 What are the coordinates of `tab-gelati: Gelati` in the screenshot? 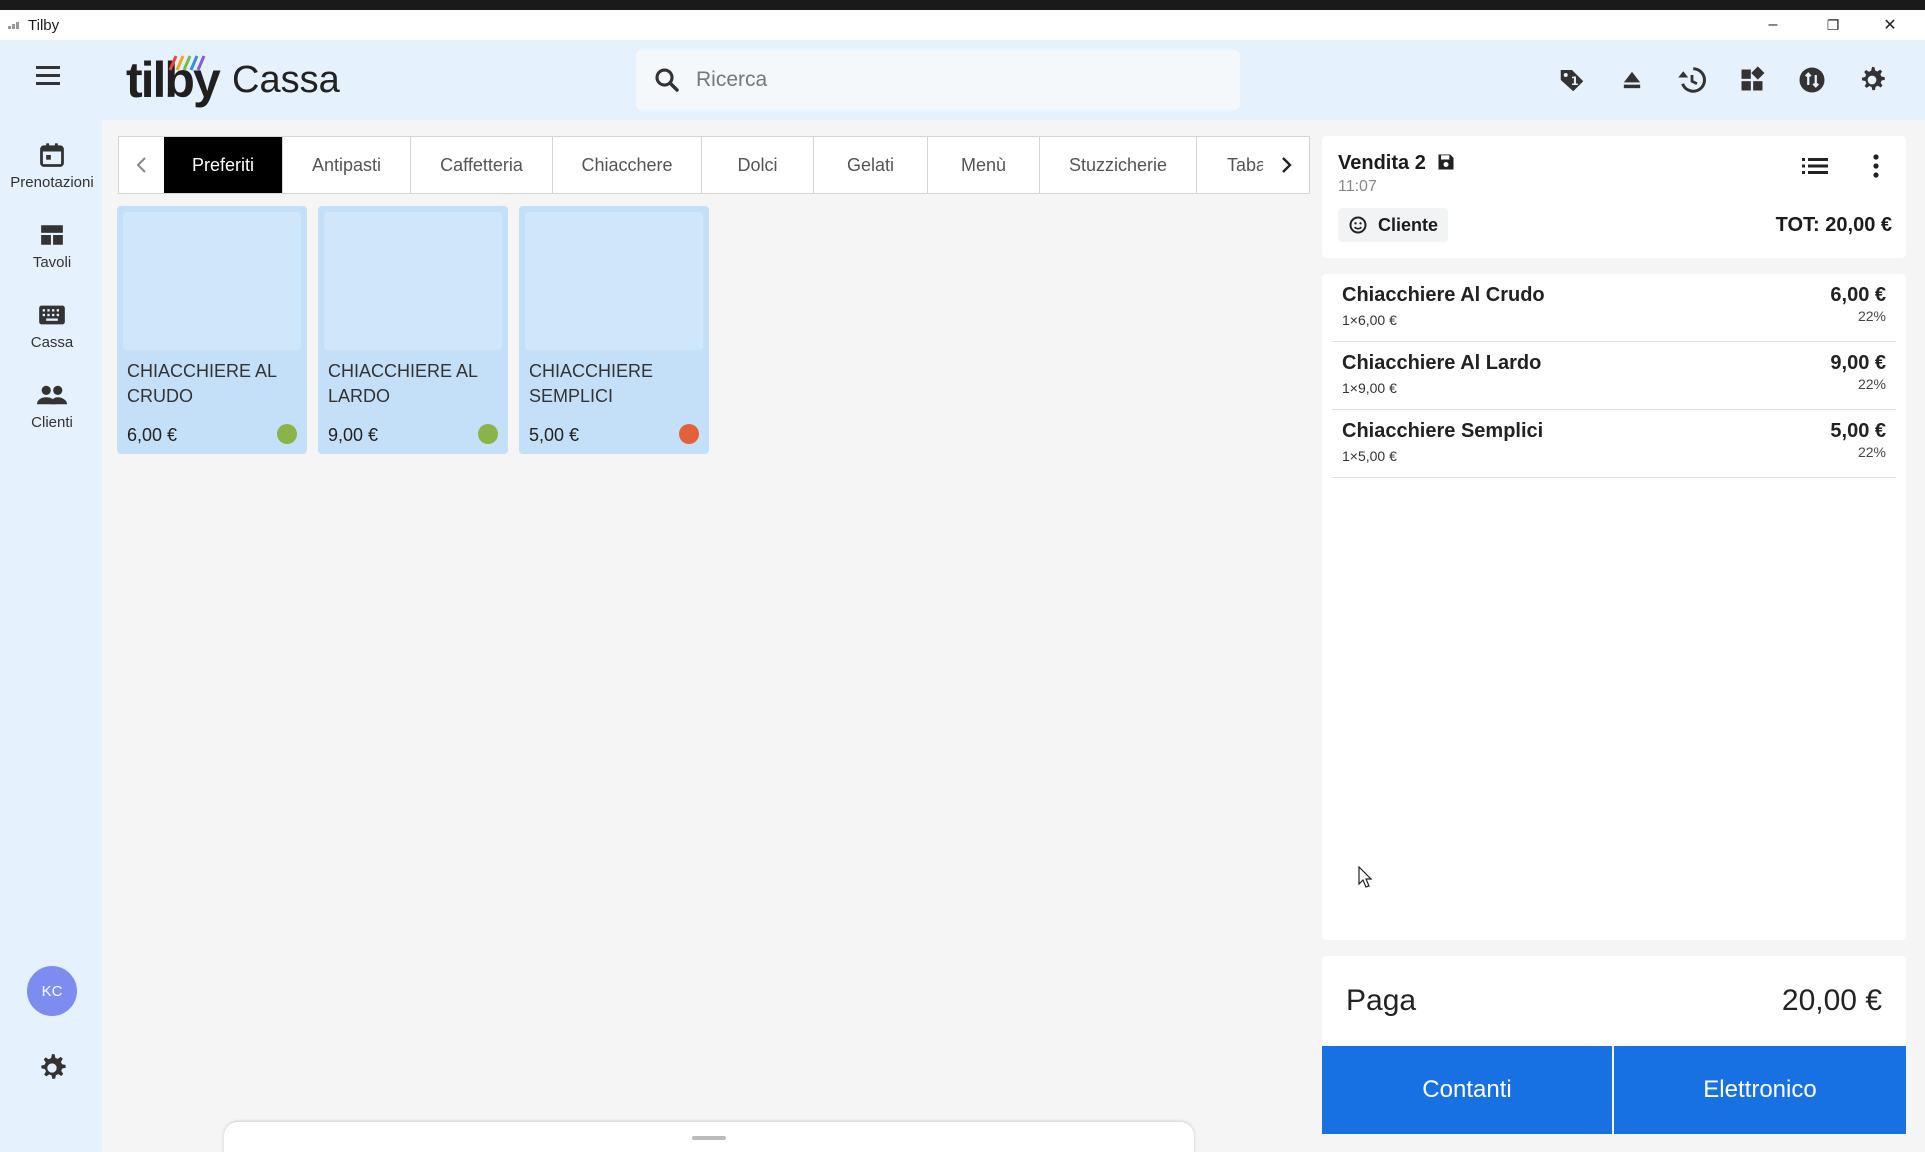 It's located at (871, 165).